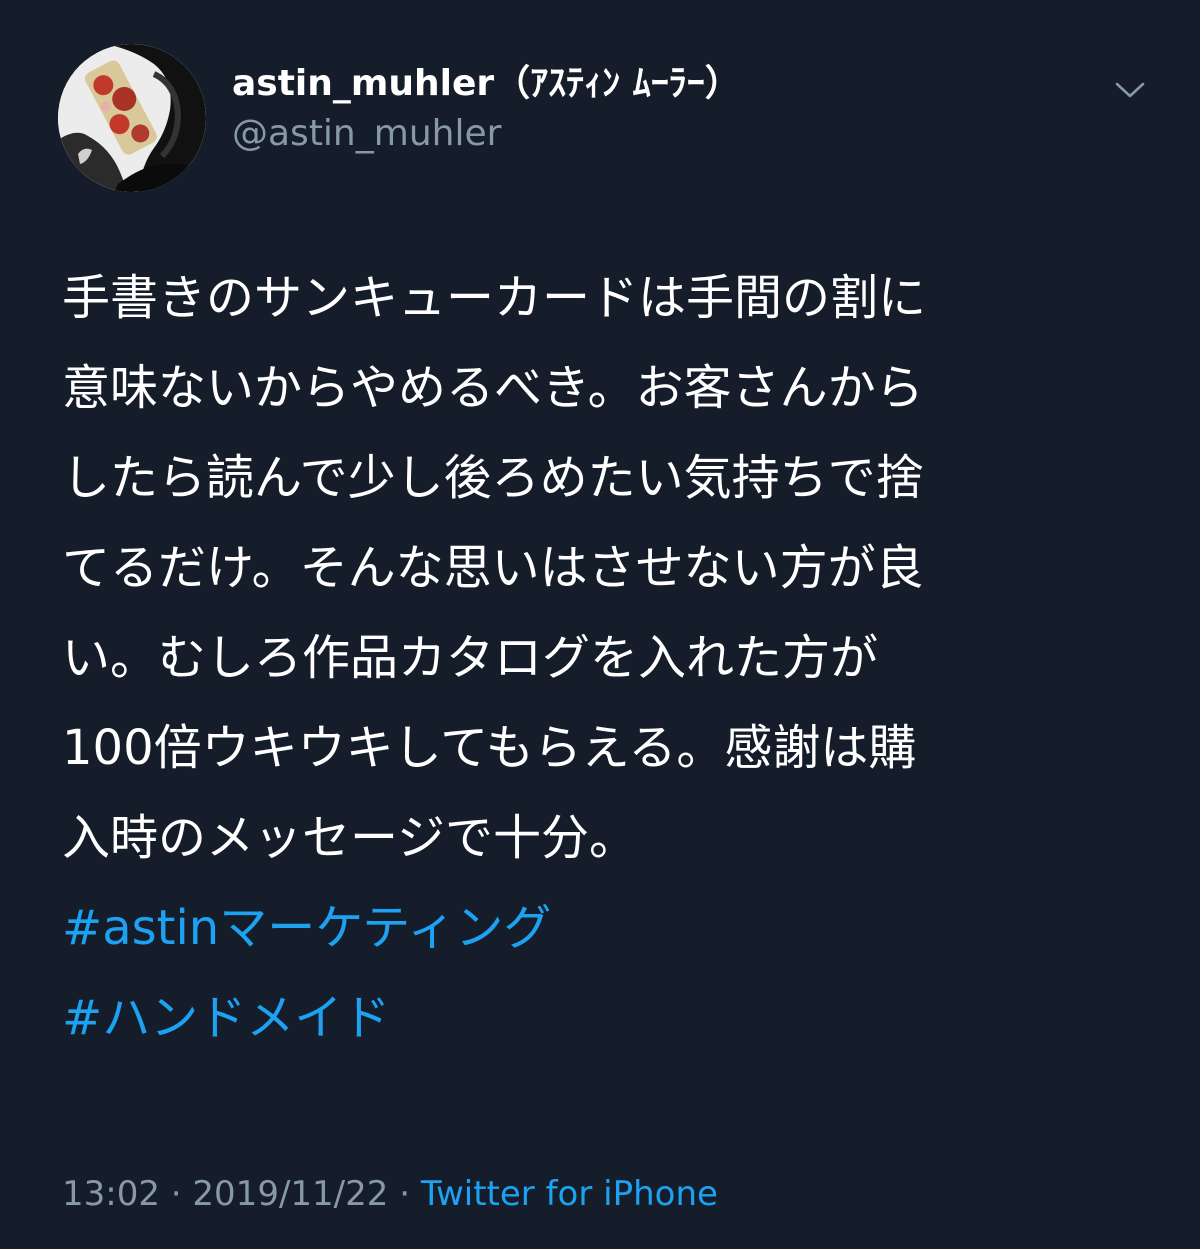 The height and width of the screenshot is (1249, 1200). I want to click on tweet-menu-button, so click(1130, 90).